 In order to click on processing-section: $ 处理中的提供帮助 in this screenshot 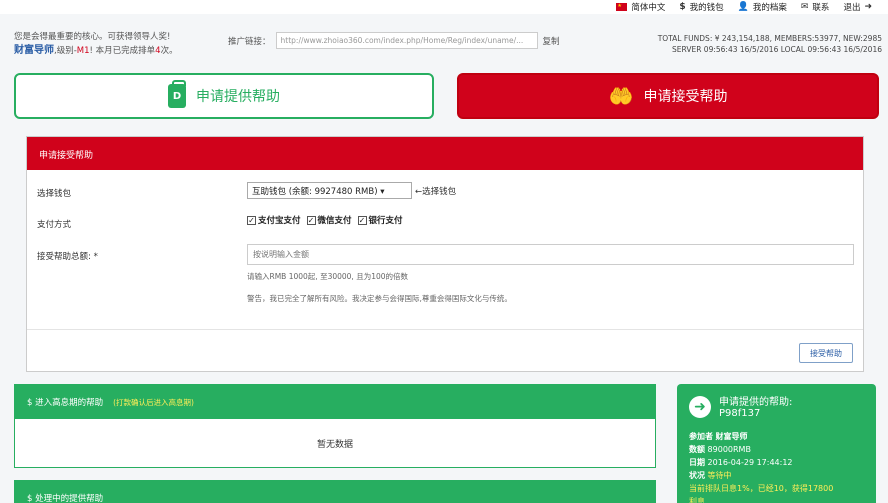, I will do `click(335, 491)`.